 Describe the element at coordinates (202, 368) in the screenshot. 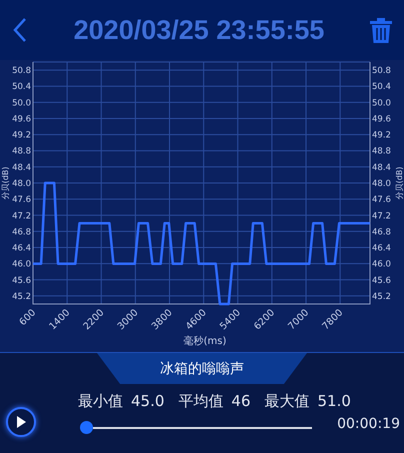

I see `title-banner: 冰箱的嗡嗡声` at that location.